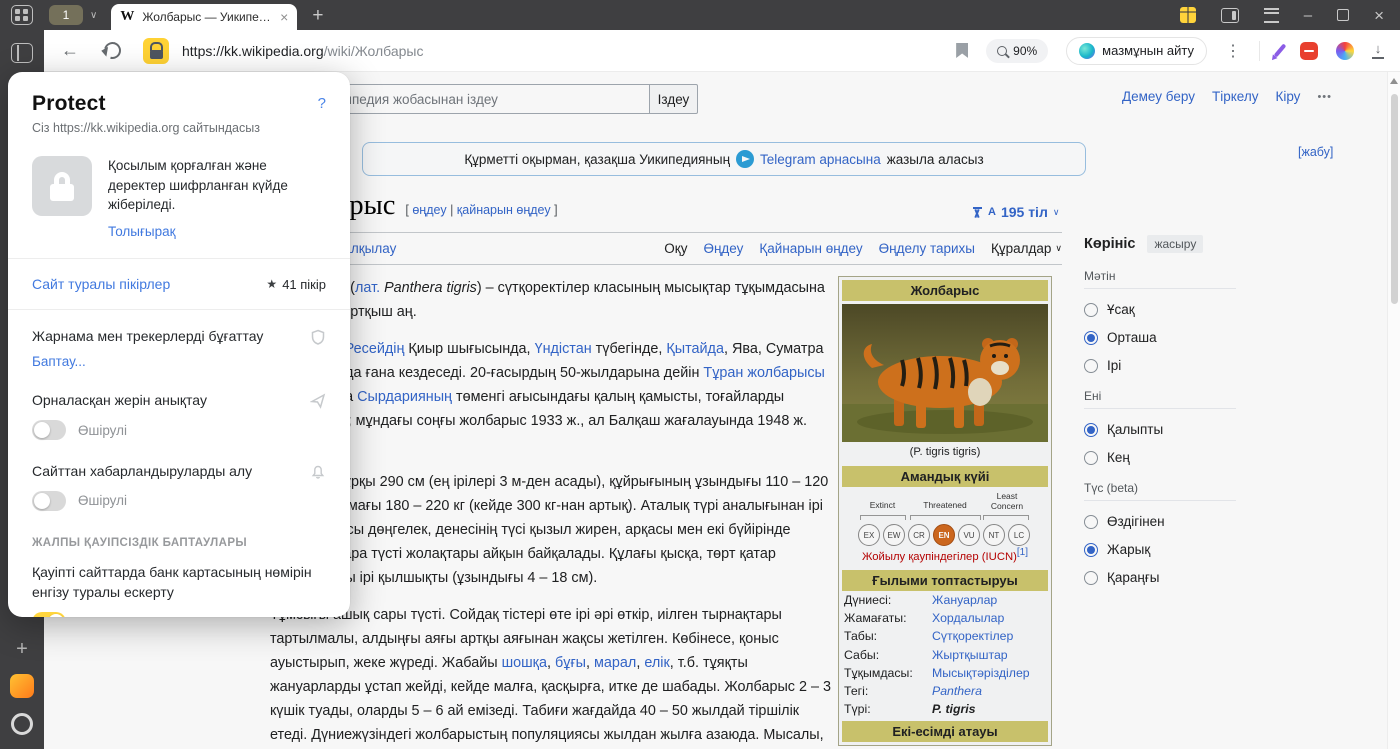  What do you see at coordinates (615, 663) in the screenshot?
I see `wiki-link: марал` at bounding box center [615, 663].